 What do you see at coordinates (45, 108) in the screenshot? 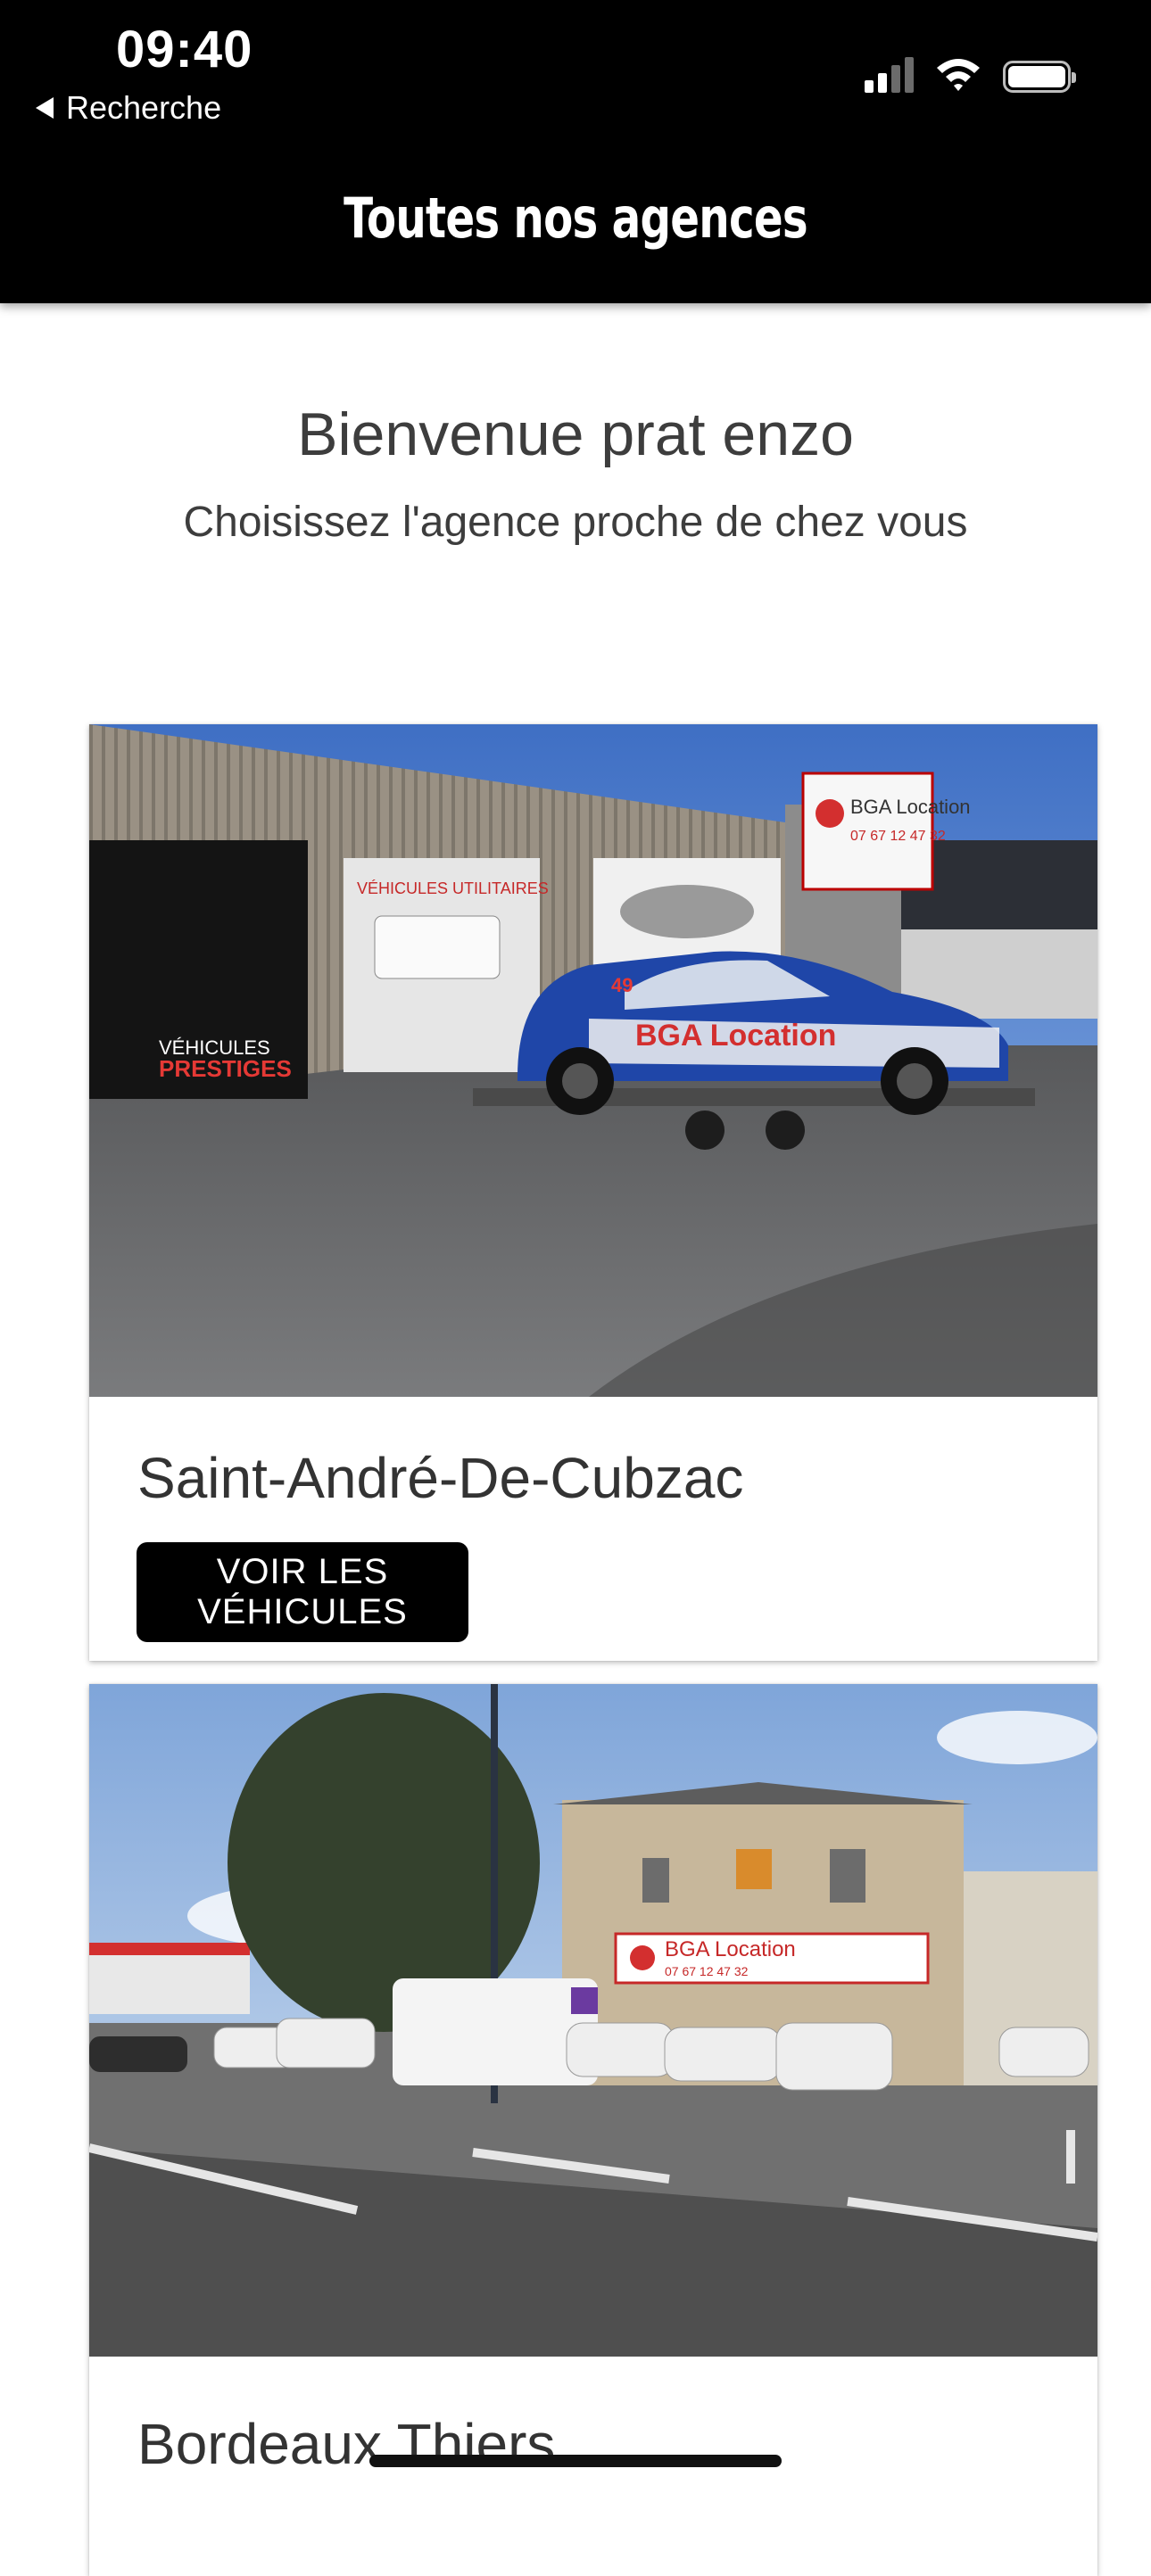
I see `back-arrow-icon` at bounding box center [45, 108].